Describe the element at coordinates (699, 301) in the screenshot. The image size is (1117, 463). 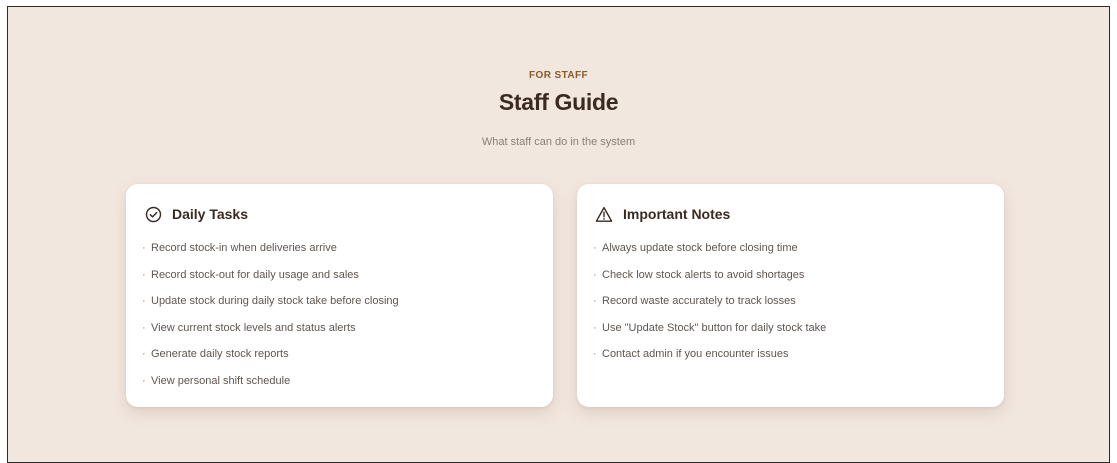
I see `list-item-text: Record waste accurately to track losses` at that location.